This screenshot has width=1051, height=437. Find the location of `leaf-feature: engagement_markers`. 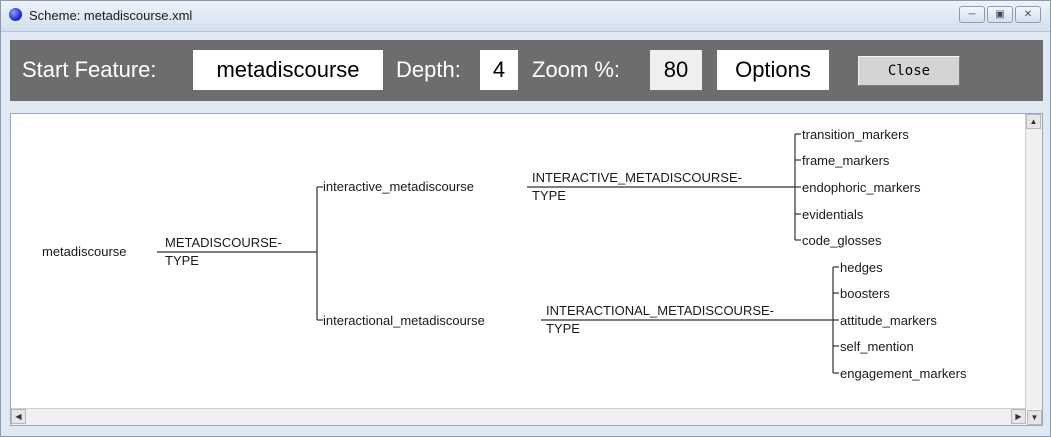

leaf-feature: engagement_markers is located at coordinates (903, 373).